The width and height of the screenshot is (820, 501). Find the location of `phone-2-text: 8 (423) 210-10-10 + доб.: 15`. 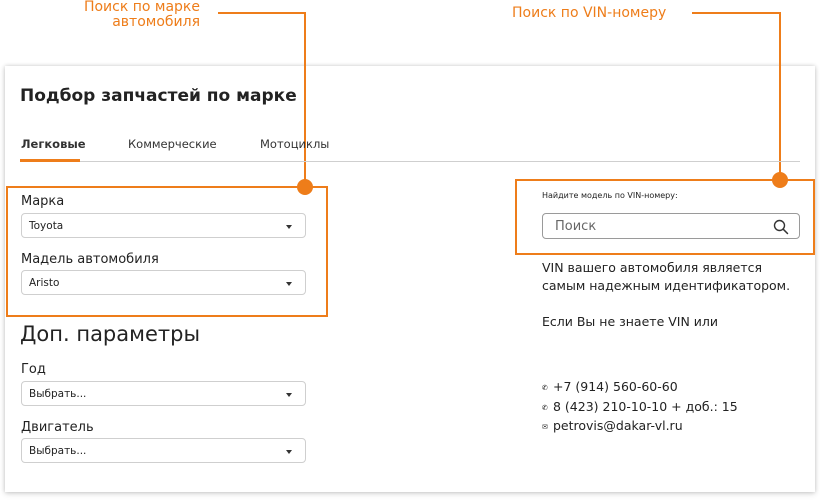

phone-2-text: 8 (423) 210-10-10 + доб.: 15 is located at coordinates (645, 406).